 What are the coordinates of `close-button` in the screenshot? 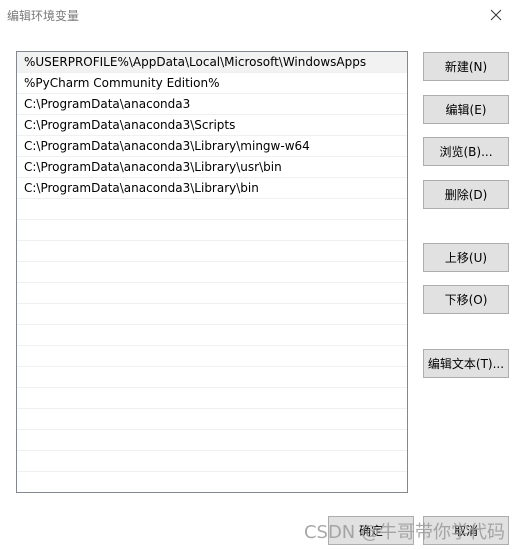 It's located at (496, 15).